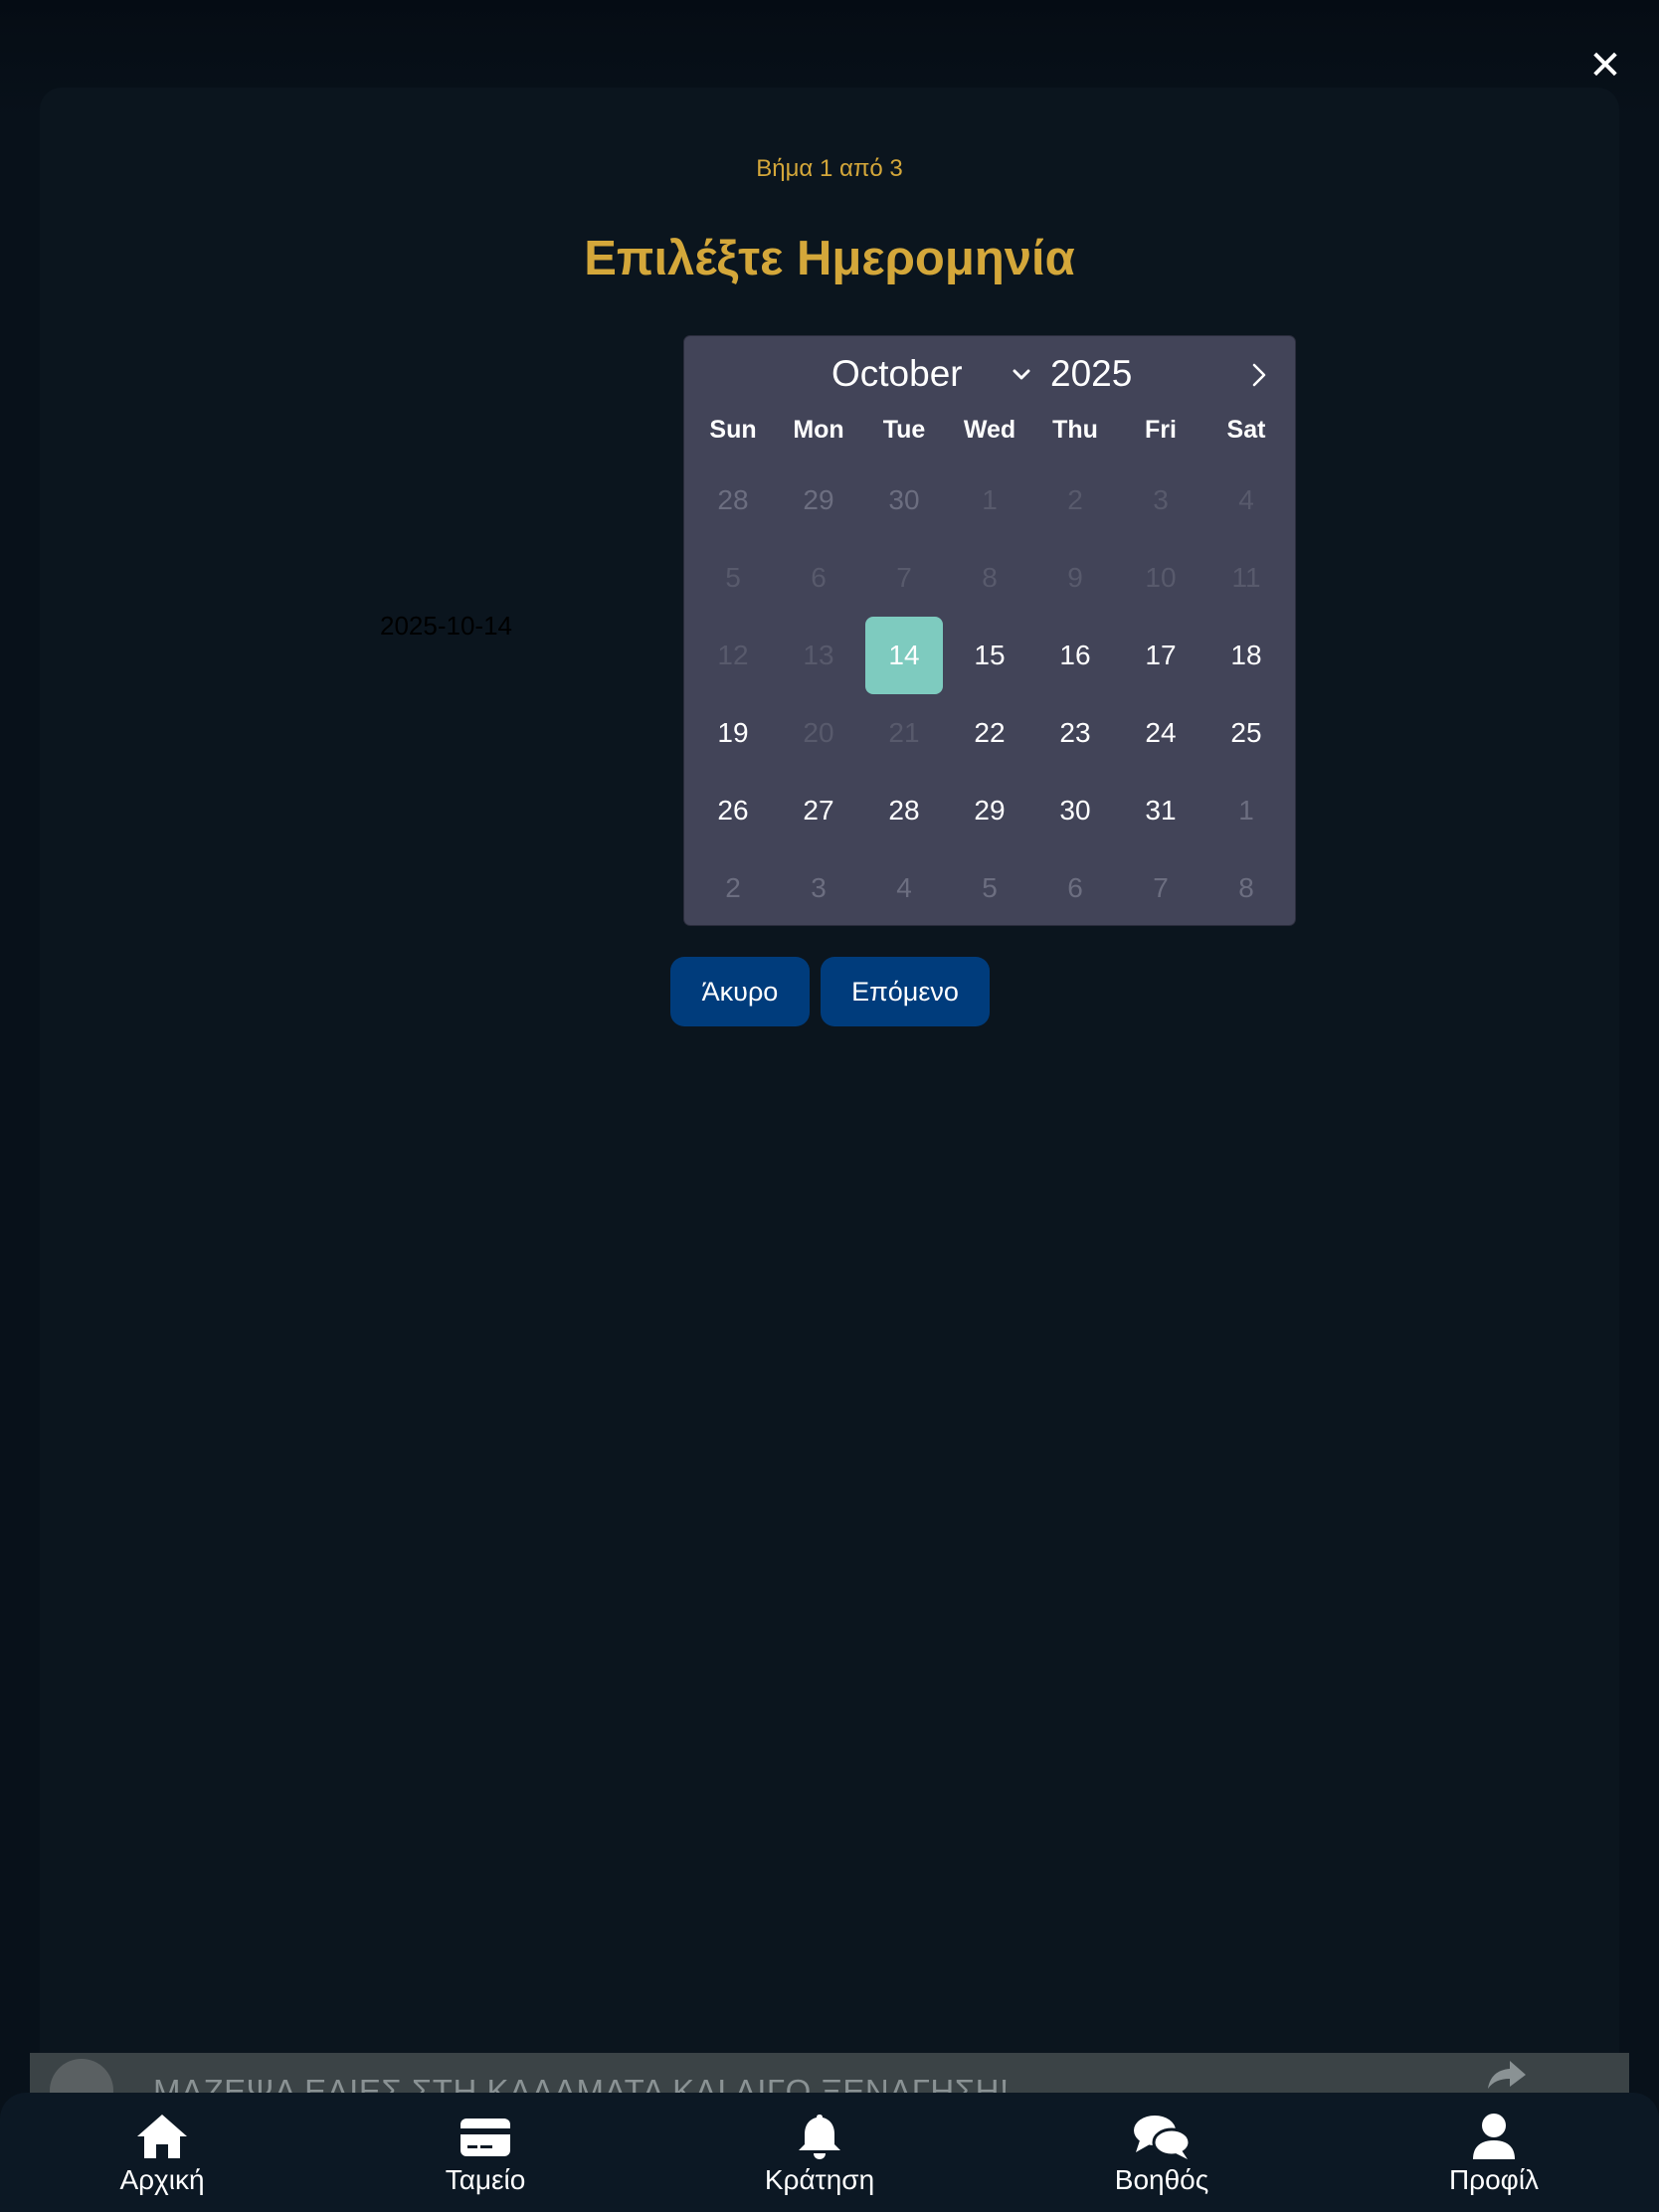  I want to click on nav-item-cashier: Ταμείο, so click(485, 2154).